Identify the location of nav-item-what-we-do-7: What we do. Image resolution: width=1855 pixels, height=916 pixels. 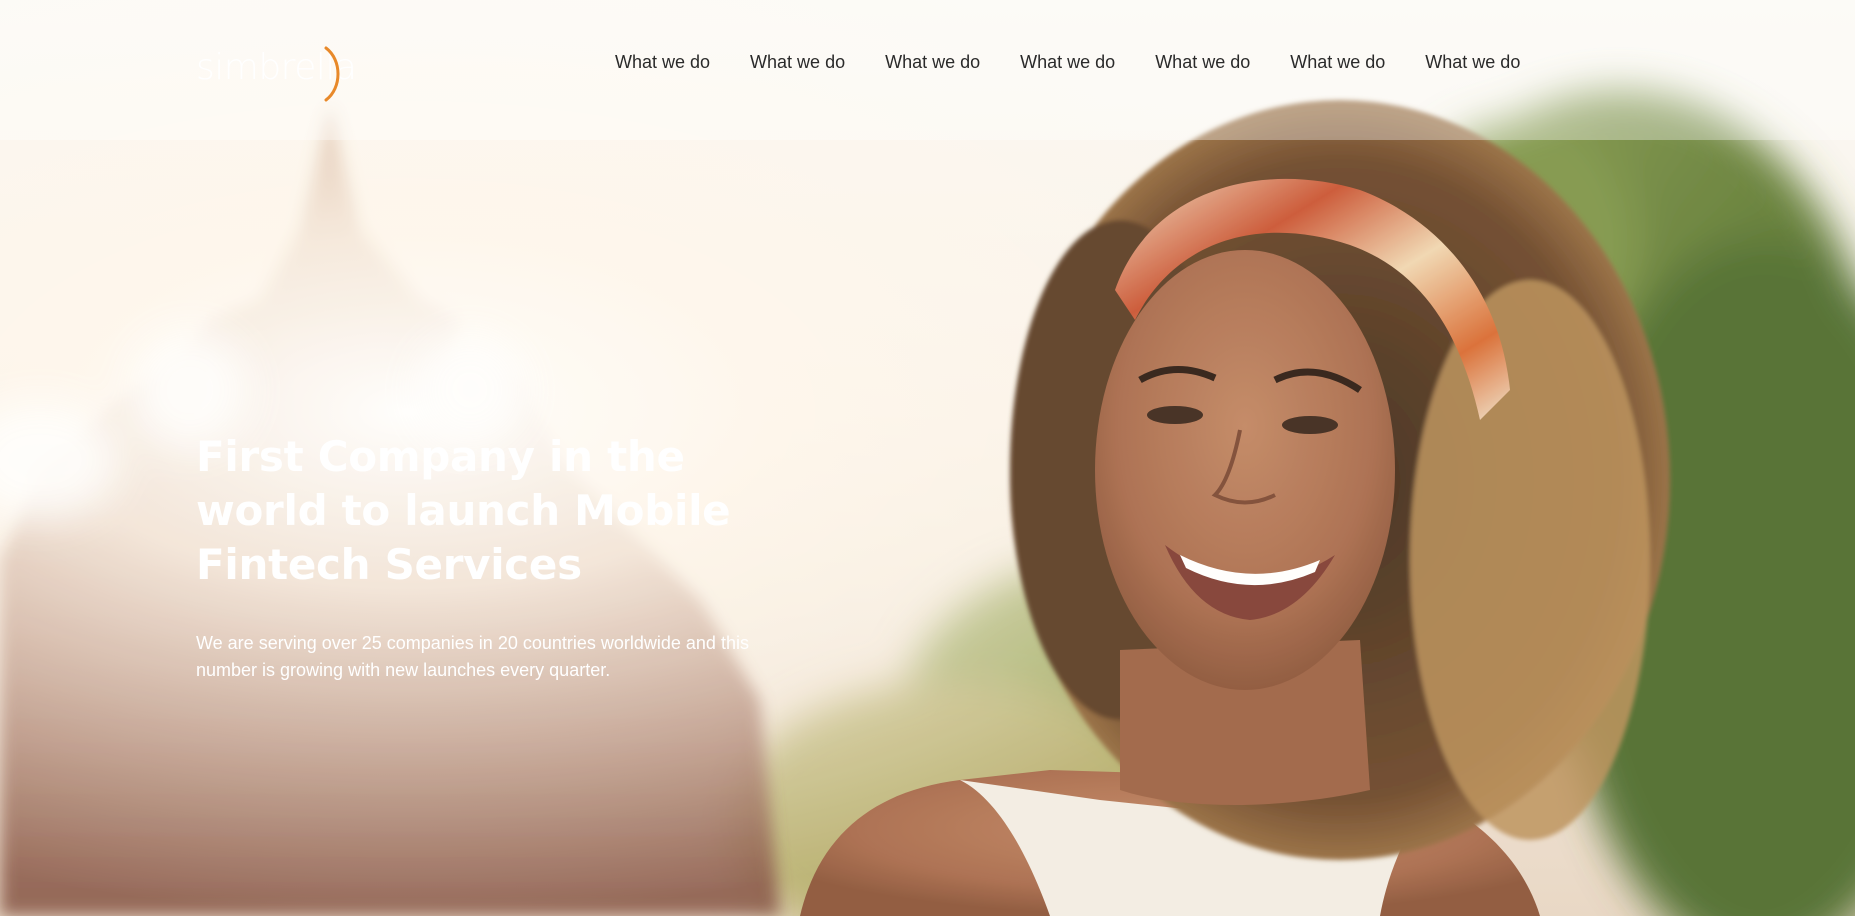
(1472, 62).